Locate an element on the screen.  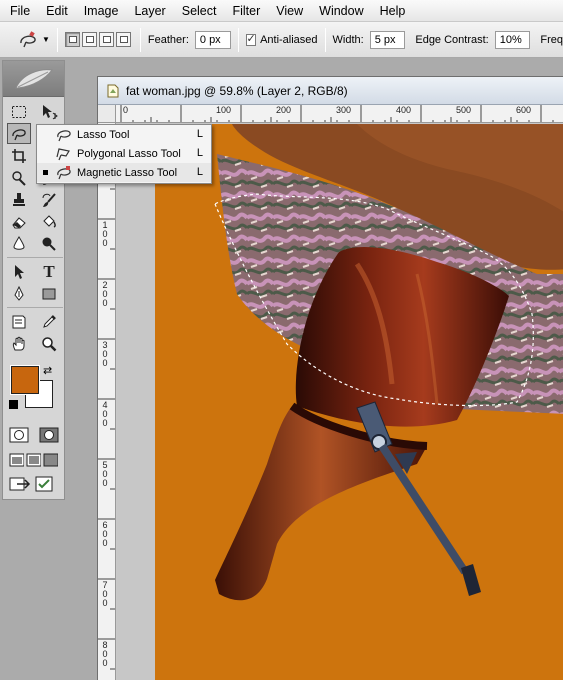
hand-icon is located at coordinates (18, 343).